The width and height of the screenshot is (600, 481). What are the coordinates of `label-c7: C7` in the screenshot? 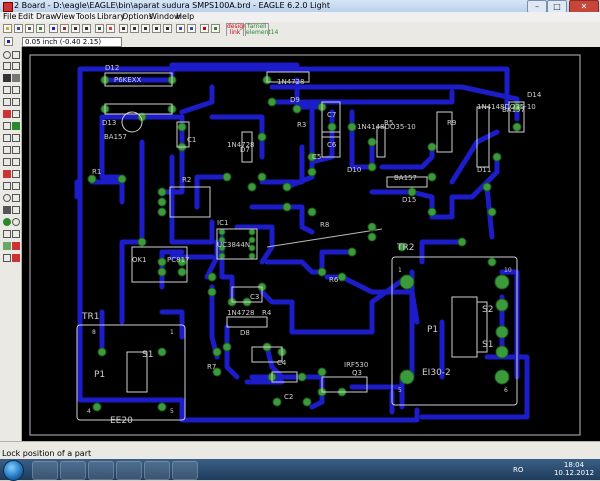 It's located at (331, 115).